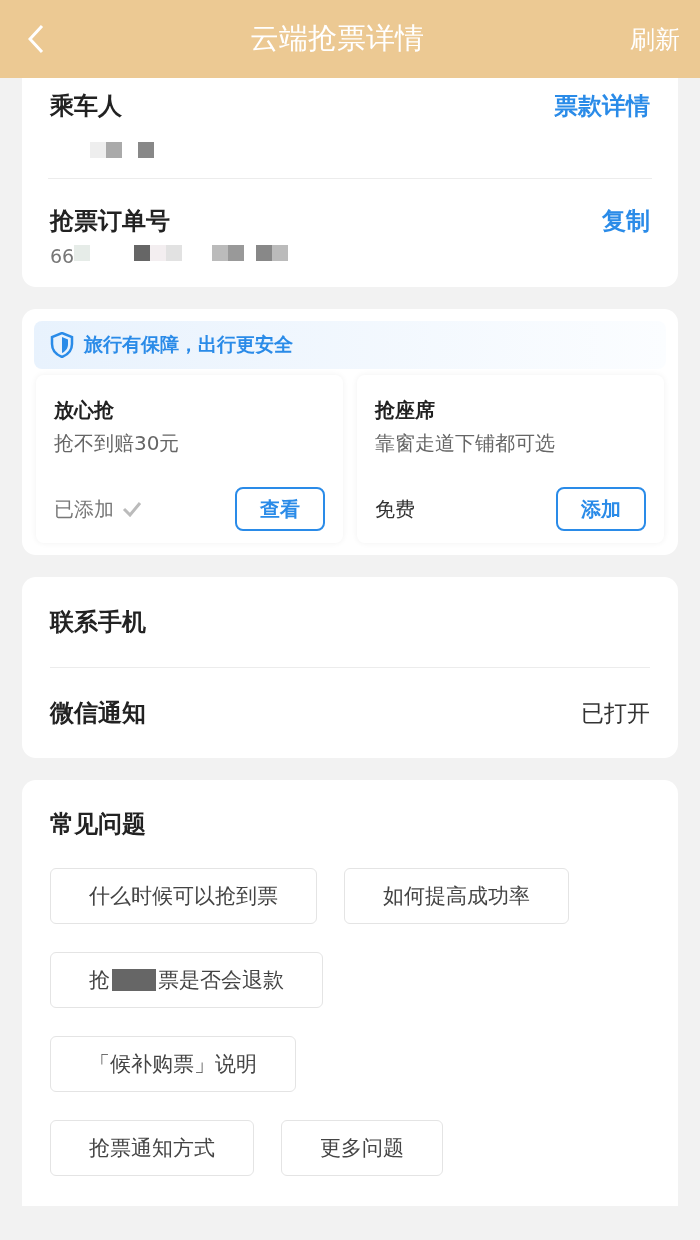  I want to click on copy-link: 复制, so click(626, 221).